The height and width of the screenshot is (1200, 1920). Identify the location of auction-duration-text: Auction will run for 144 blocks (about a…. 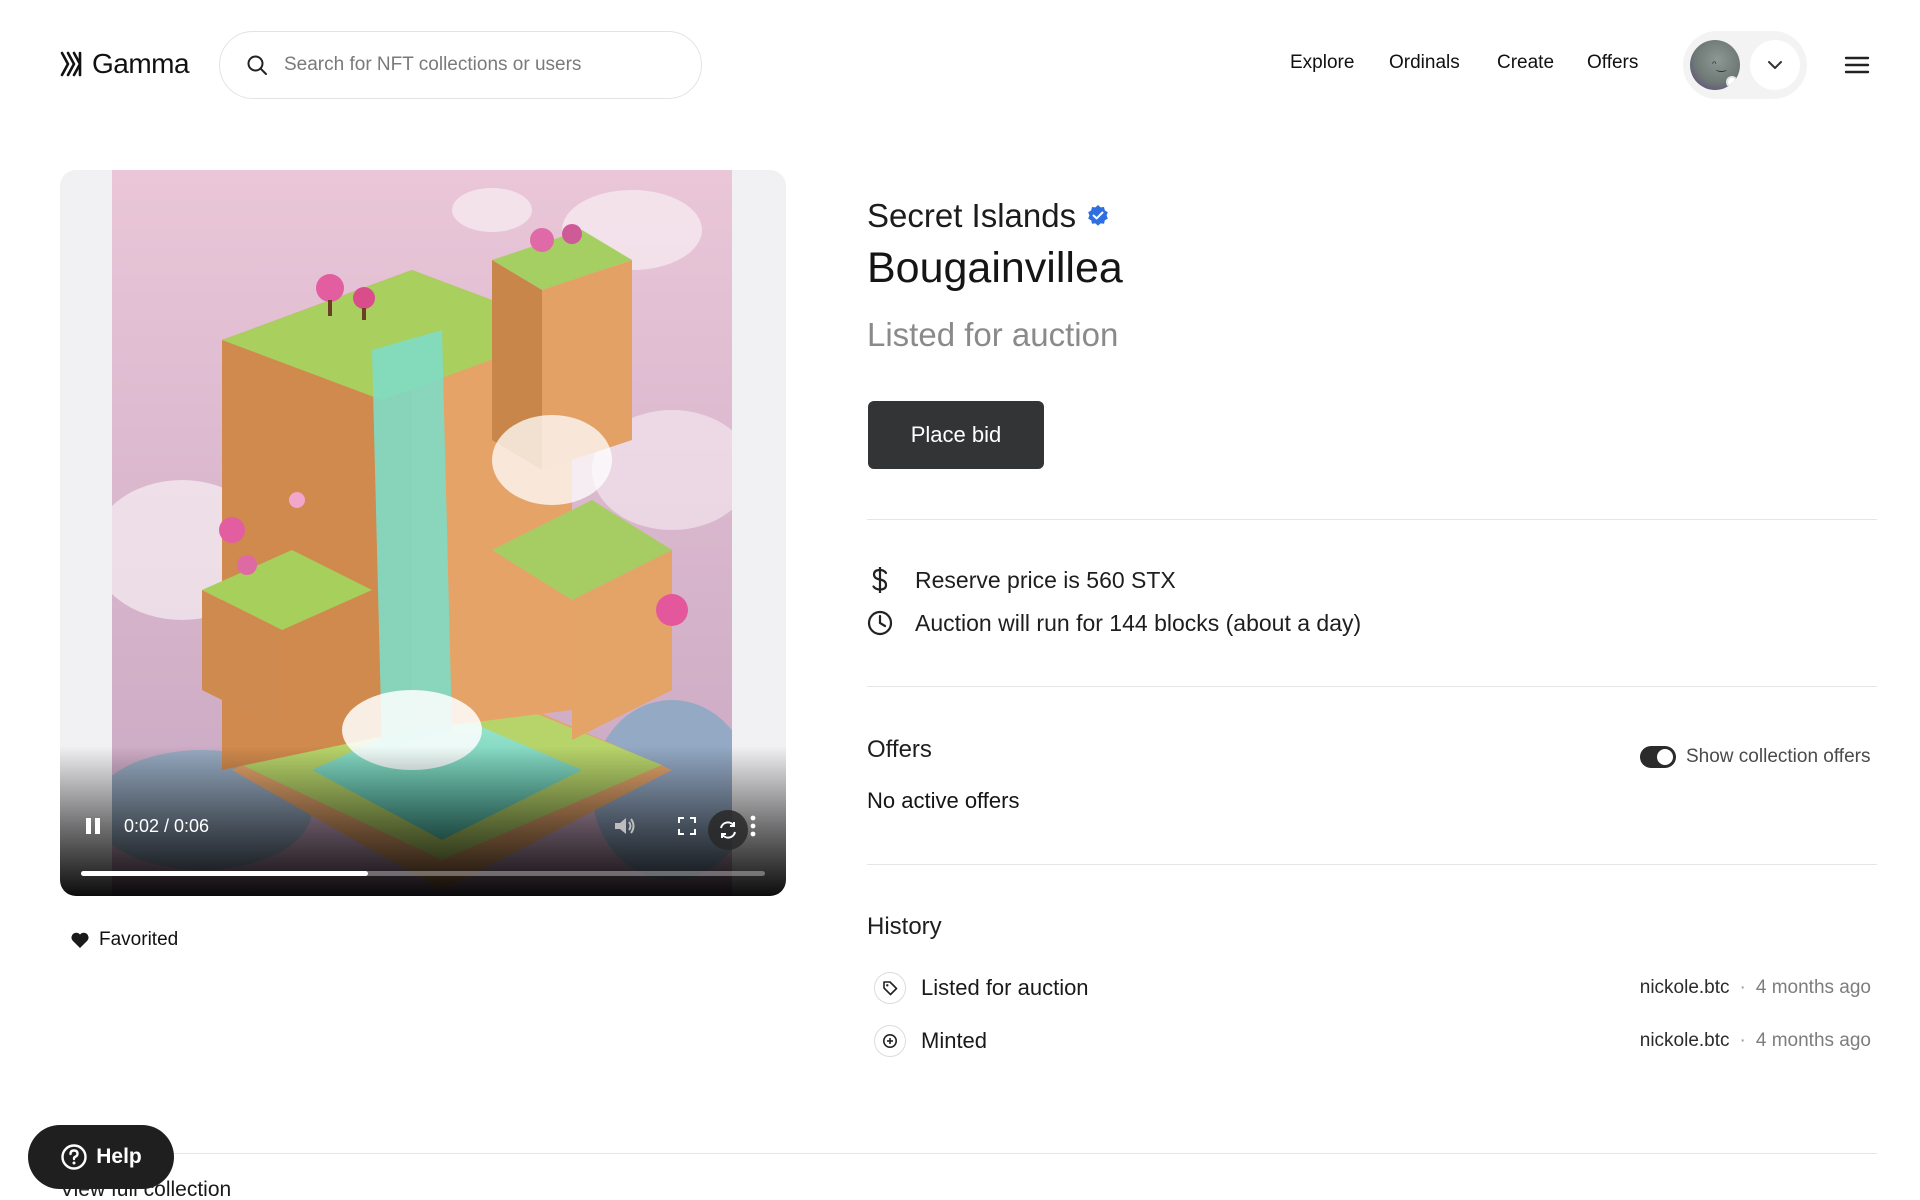
(1138, 622).